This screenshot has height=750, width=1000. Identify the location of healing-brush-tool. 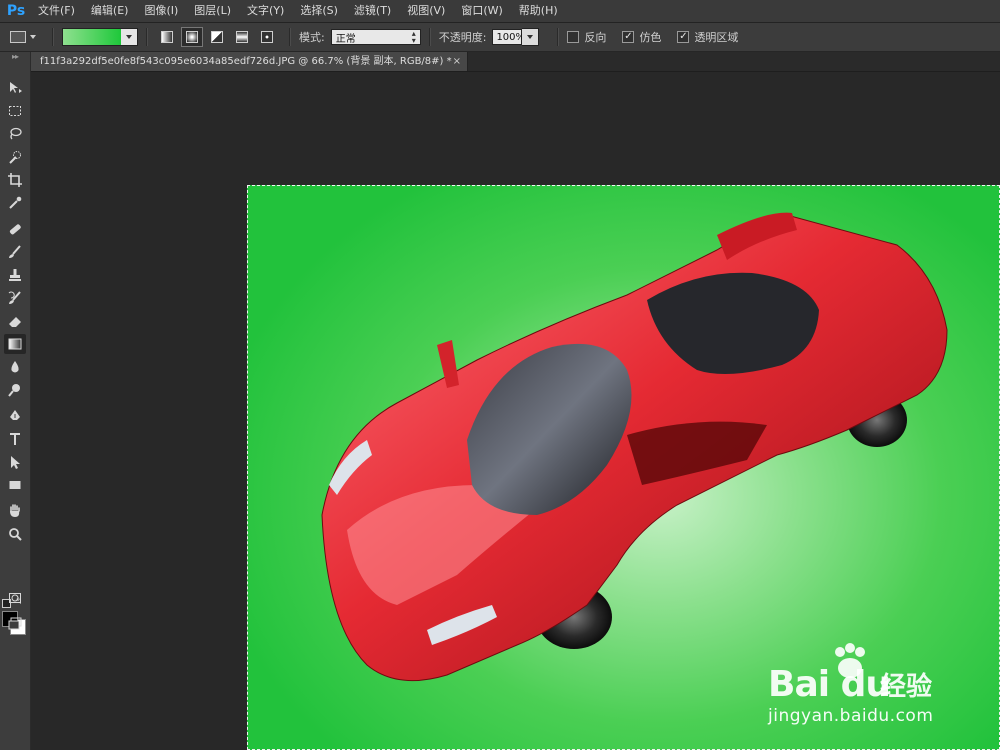
(15, 229).